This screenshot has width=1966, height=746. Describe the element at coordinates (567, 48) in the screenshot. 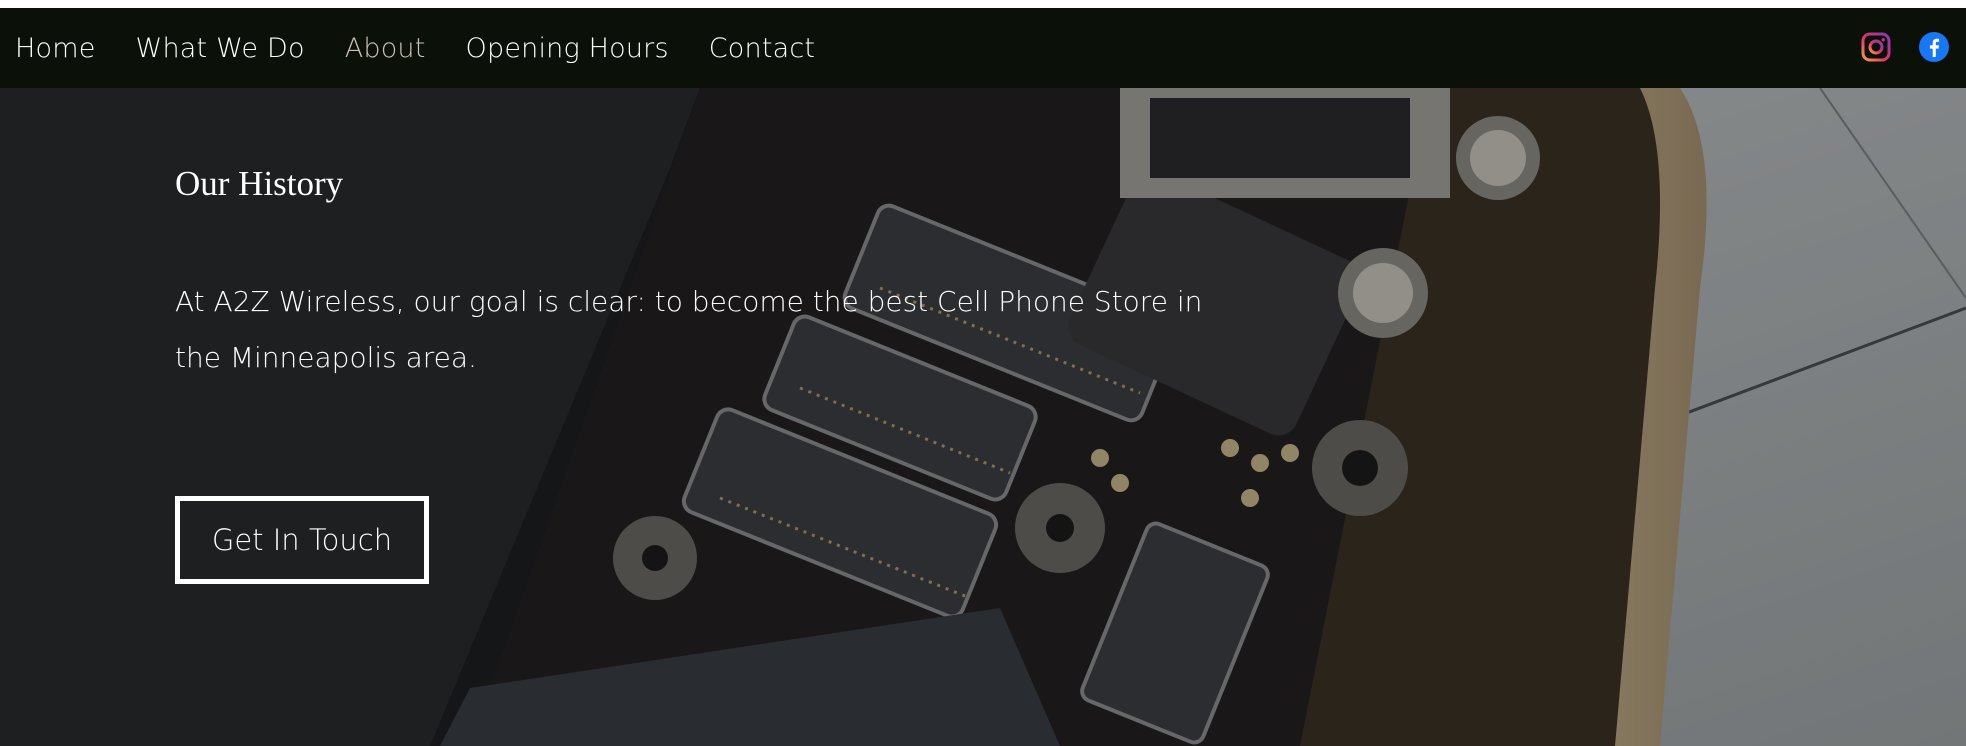

I see `nav-item-opening-hours: Opening Hours` at that location.